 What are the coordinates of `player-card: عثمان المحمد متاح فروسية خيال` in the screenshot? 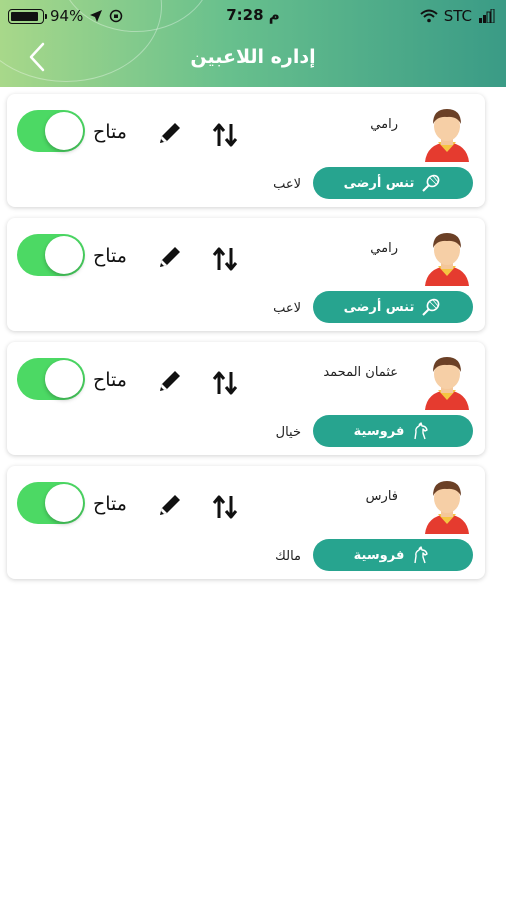 It's located at (246, 398).